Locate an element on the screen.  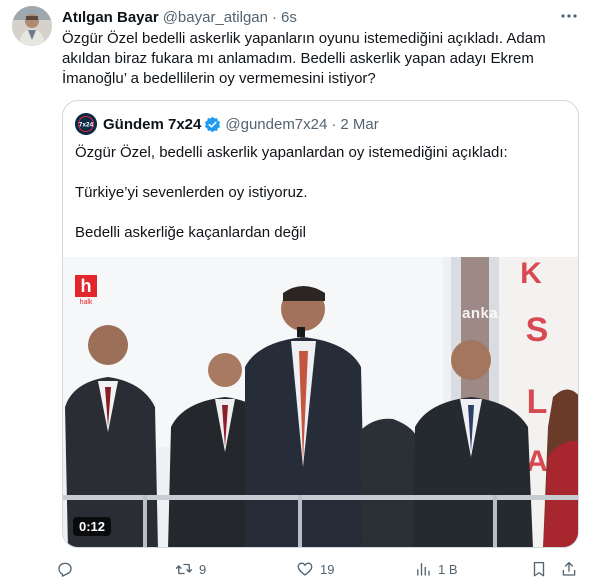
views-icon is located at coordinates (423, 569).